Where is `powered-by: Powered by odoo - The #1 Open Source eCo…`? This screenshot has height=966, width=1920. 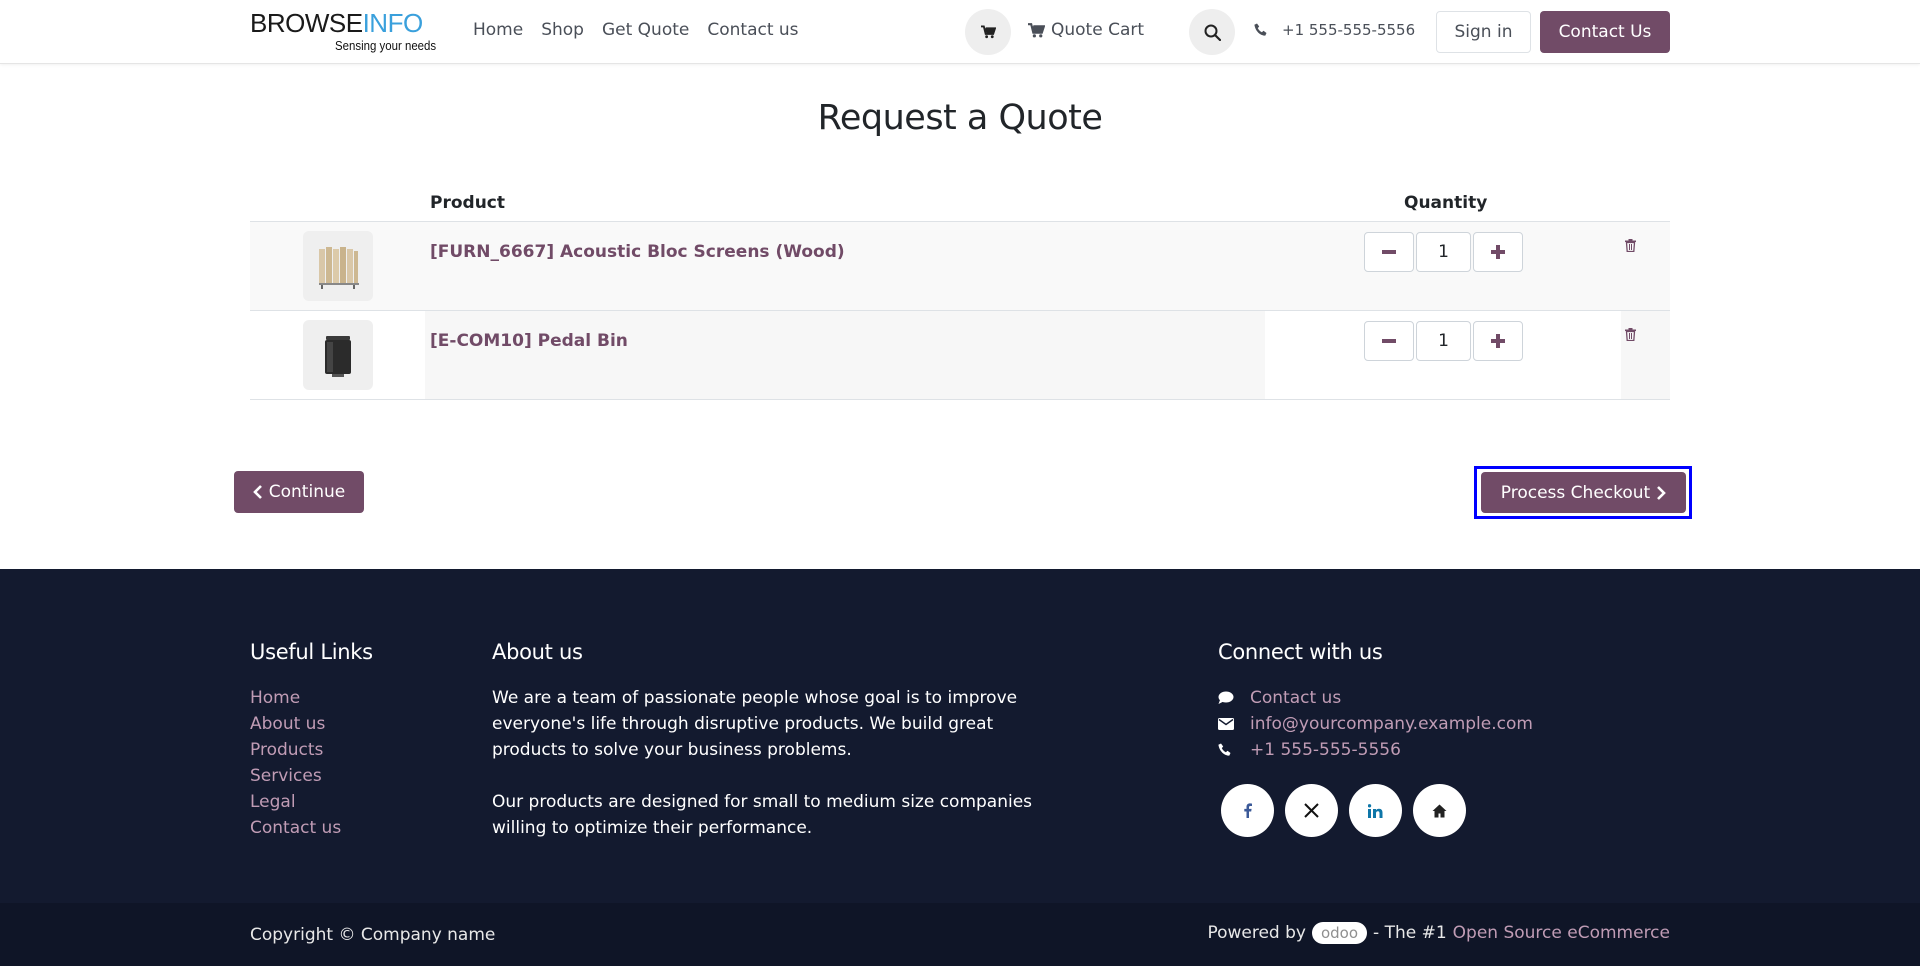 powered-by: Powered by odoo - The #1 Open Source eCo… is located at coordinates (1438, 933).